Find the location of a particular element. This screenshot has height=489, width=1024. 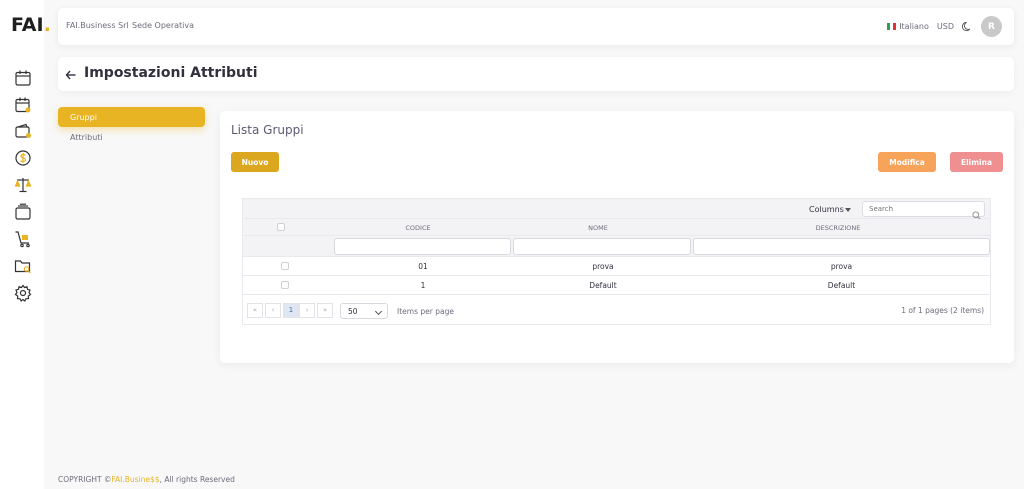

menu-item-gruppi: Gruppi is located at coordinates (131, 117).